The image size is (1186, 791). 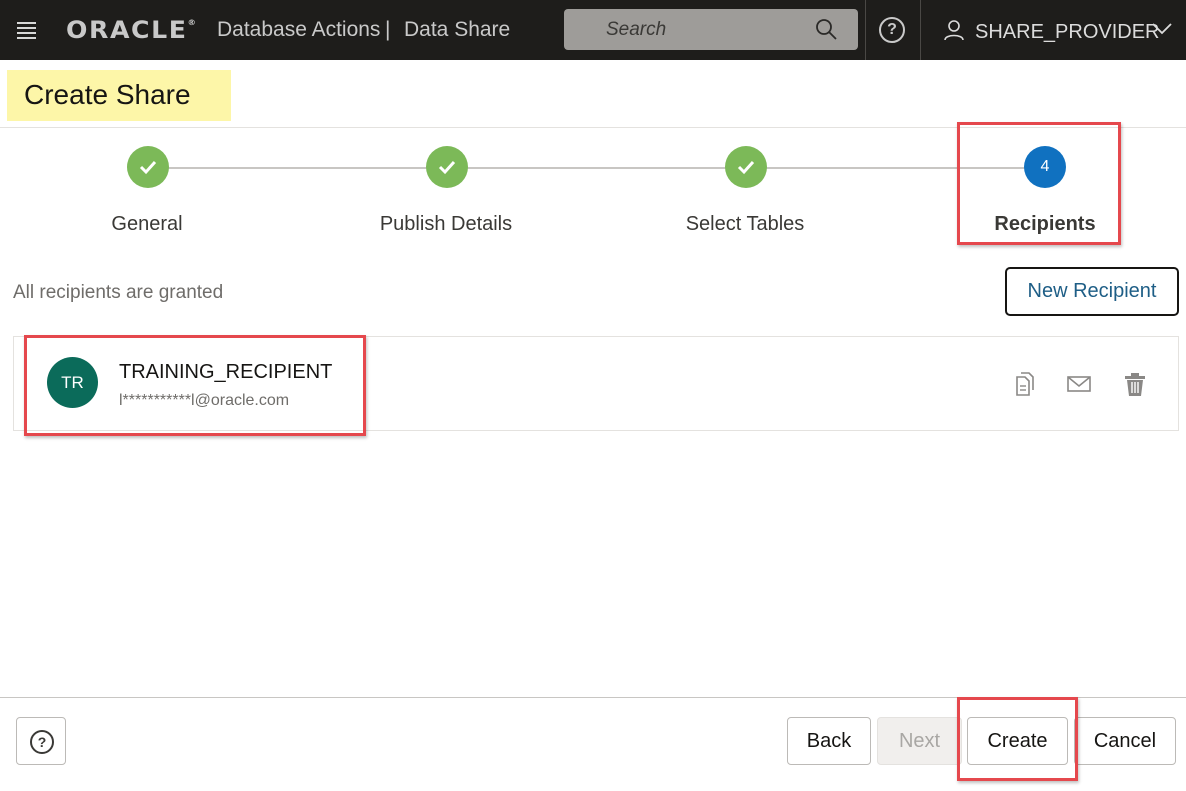 I want to click on recipient-name: TRAINING_RECIPIENT, so click(x=226, y=372).